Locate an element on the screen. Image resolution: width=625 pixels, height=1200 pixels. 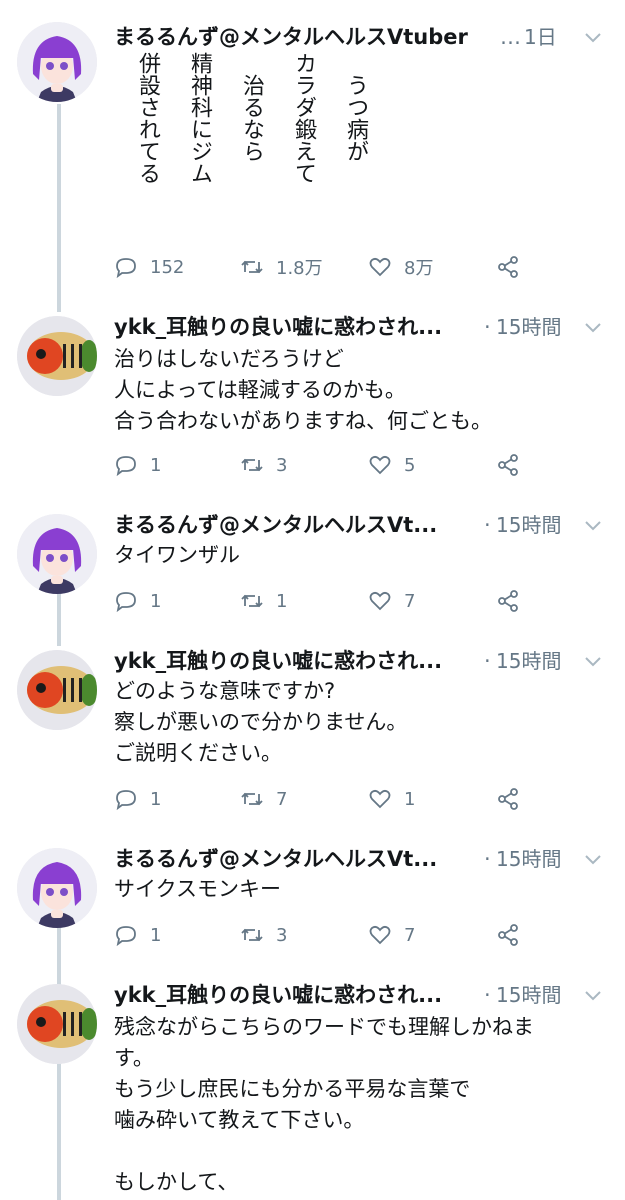
like-button: 5 is located at coordinates (391, 465).